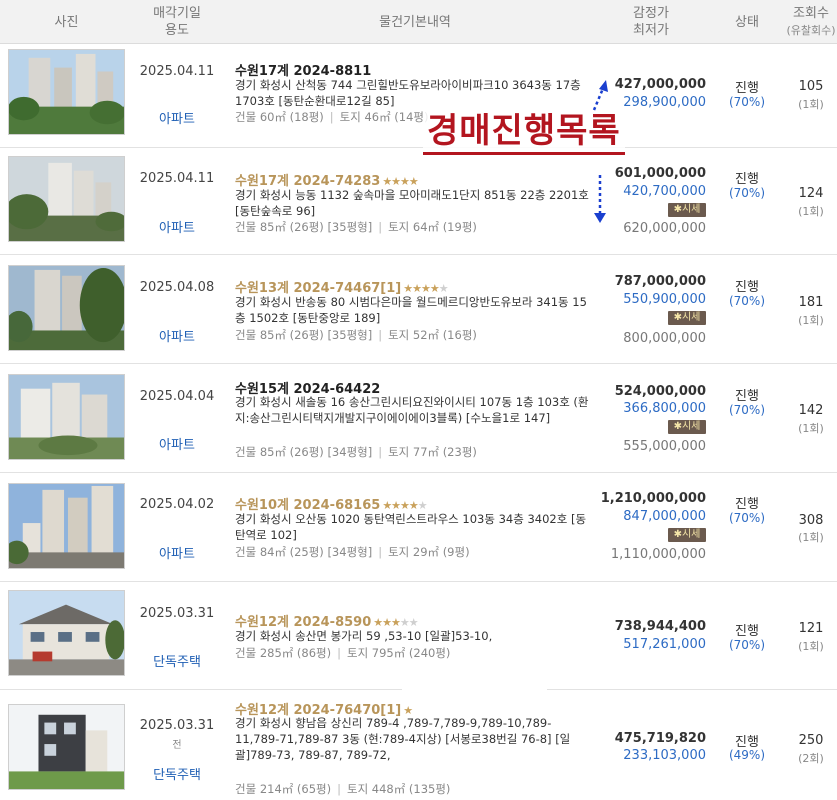 The image size is (837, 800). I want to click on minimum-price: 420,700,000, so click(664, 191).